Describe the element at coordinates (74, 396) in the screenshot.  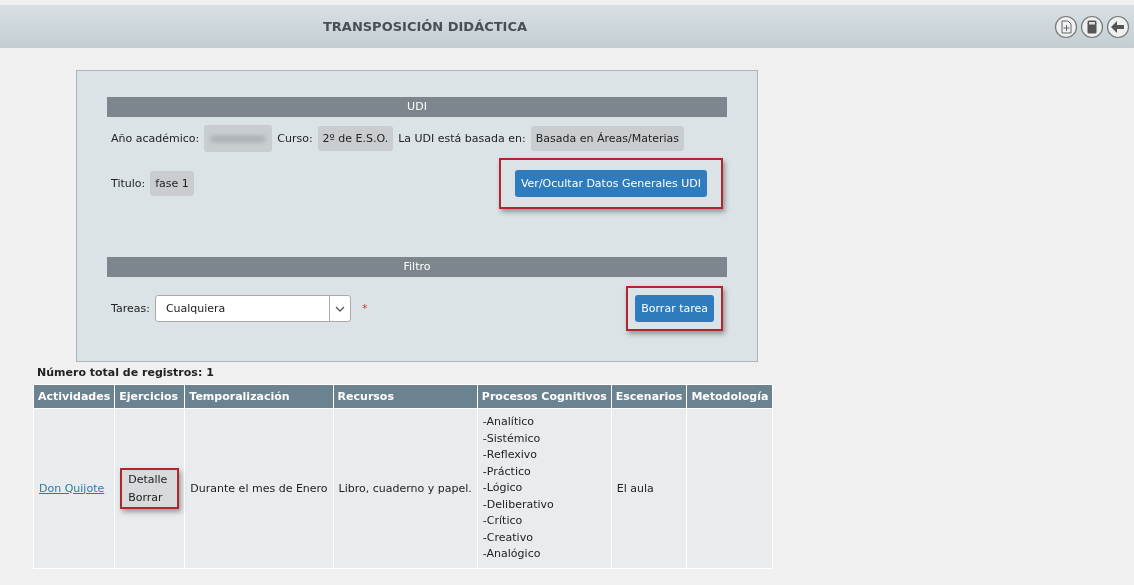
I see `column-header: Actividades` at that location.